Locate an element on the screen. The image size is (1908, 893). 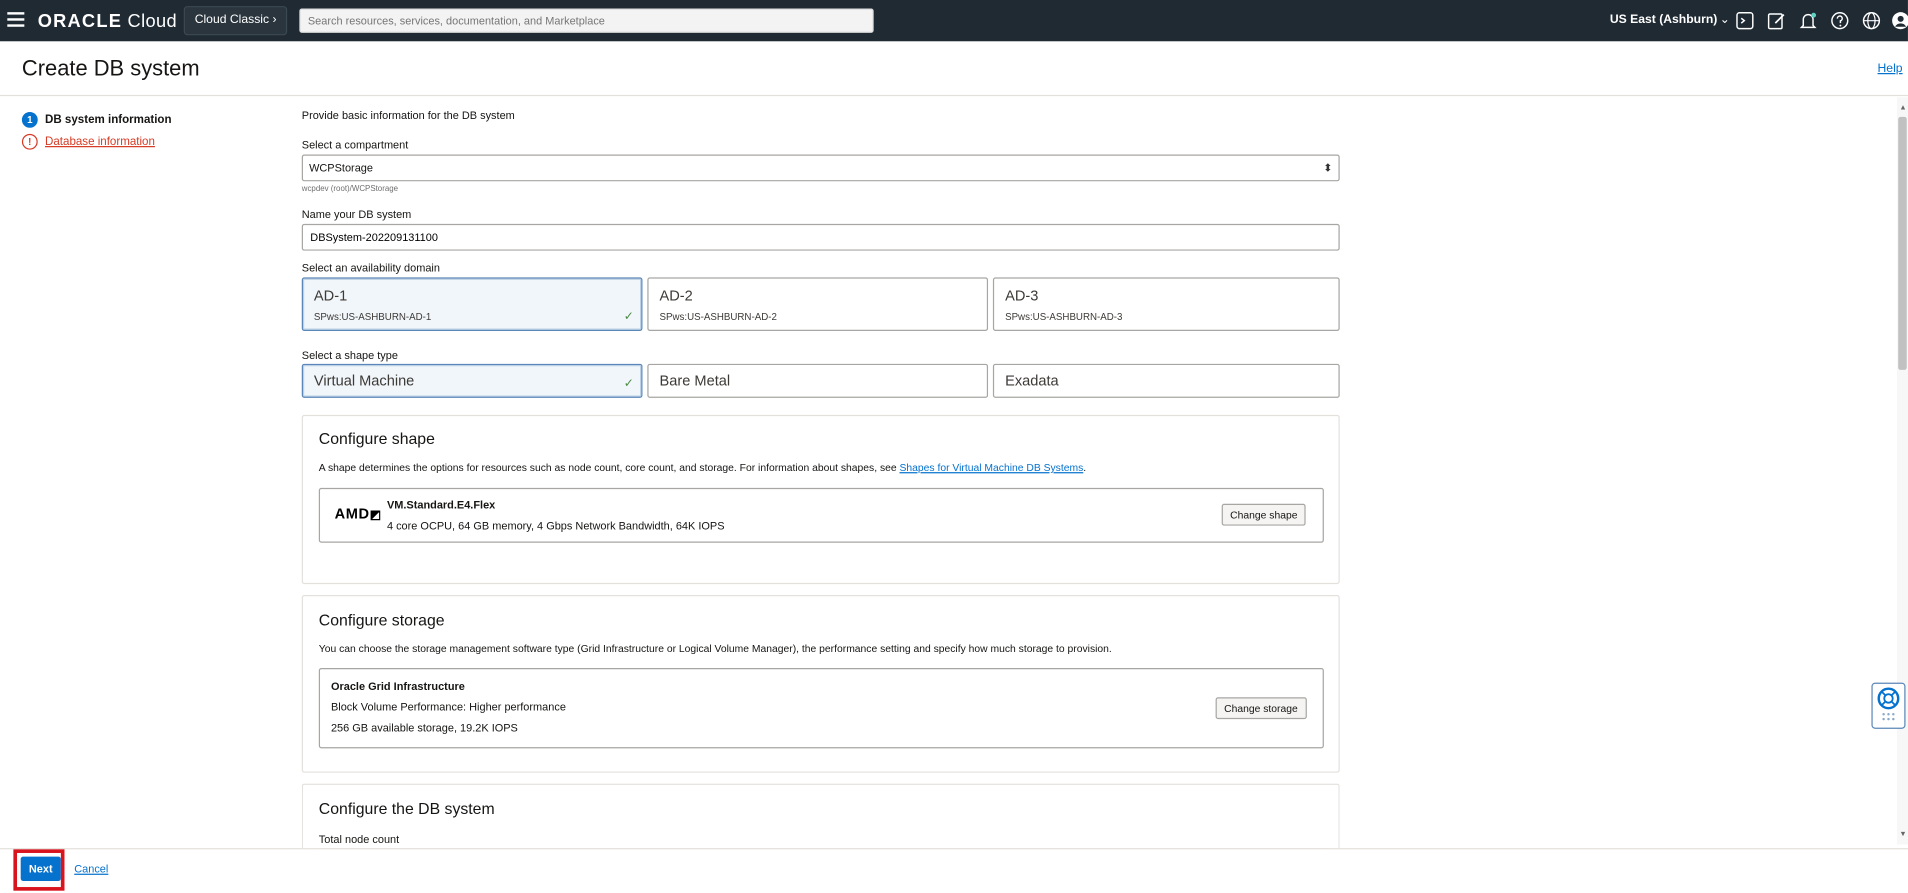
db-name-input is located at coordinates (820, 237).